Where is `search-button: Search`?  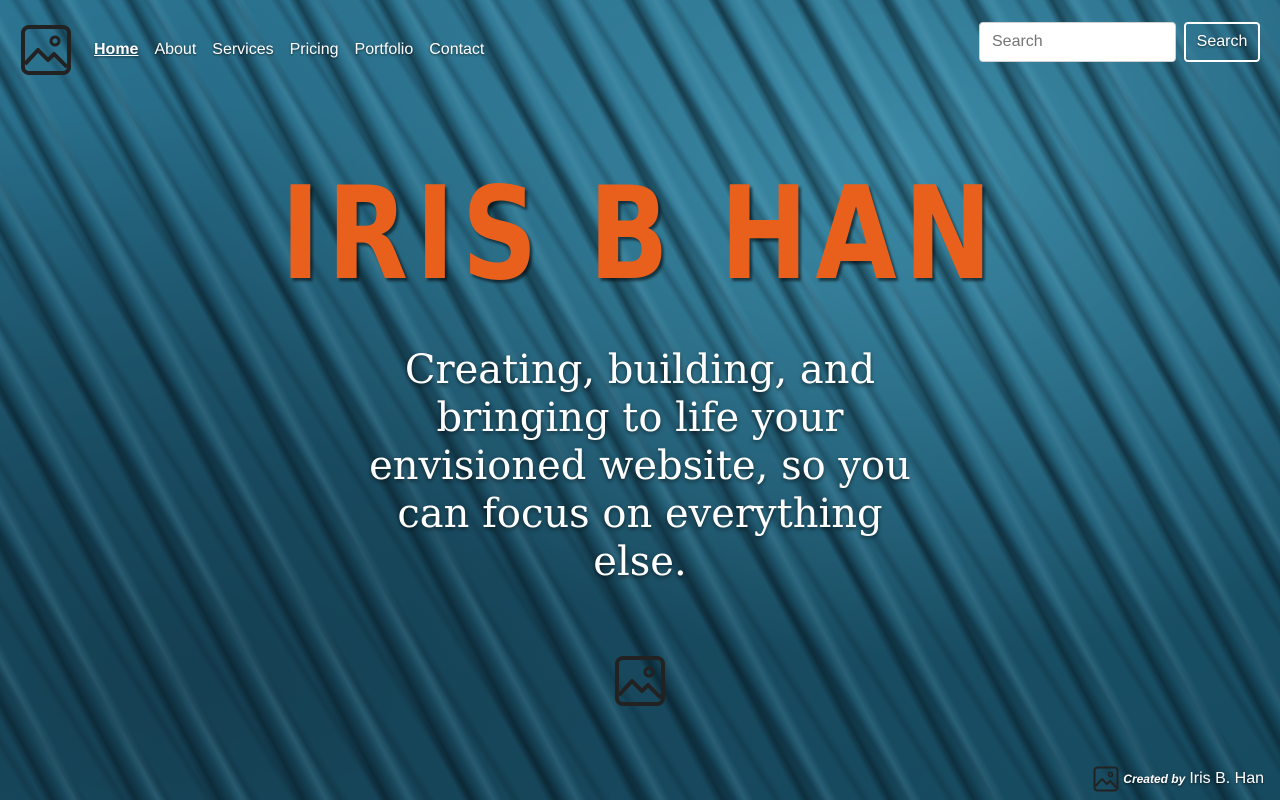
search-button: Search is located at coordinates (1222, 42).